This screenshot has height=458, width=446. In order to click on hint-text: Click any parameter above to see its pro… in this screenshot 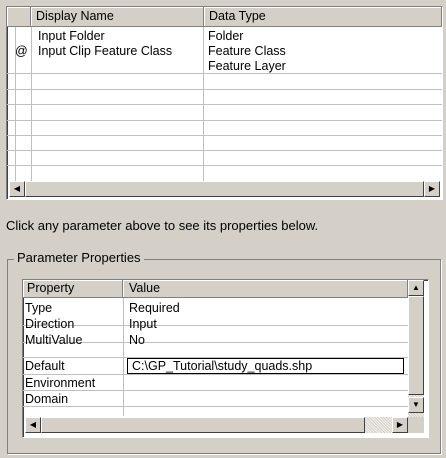, I will do `click(162, 225)`.